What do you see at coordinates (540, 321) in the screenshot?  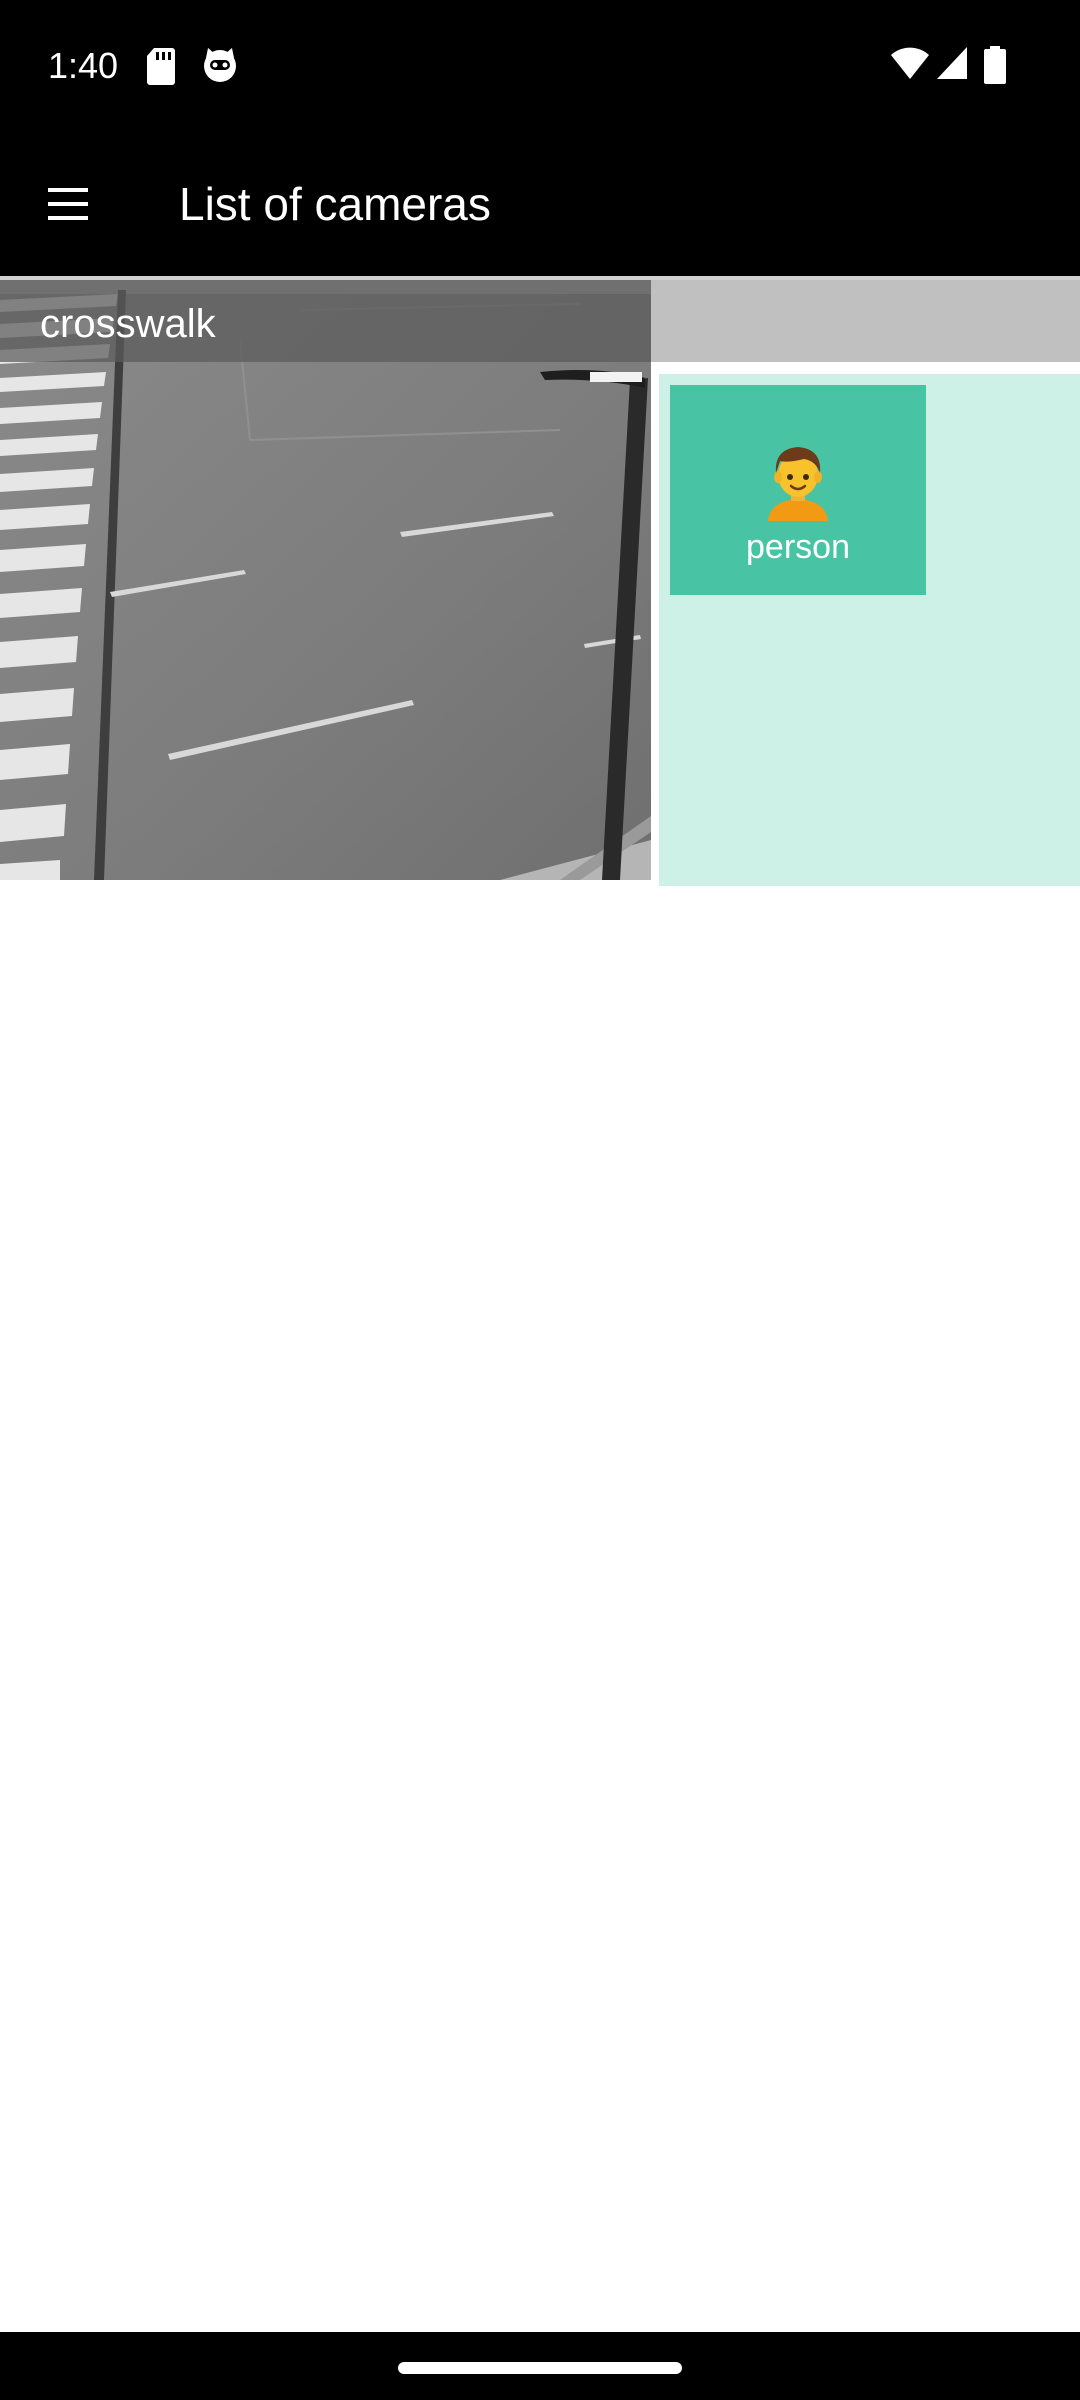 I see `camera-name-bar: crosswalk` at bounding box center [540, 321].